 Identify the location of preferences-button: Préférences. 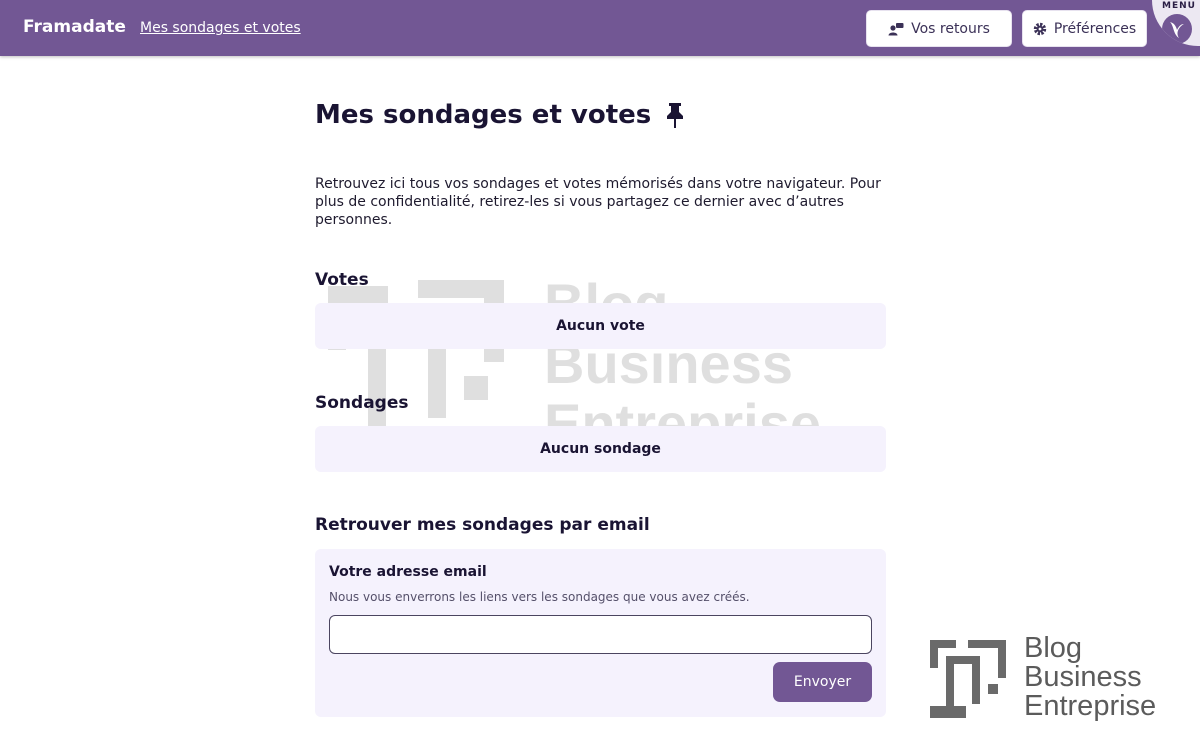
(1084, 28).